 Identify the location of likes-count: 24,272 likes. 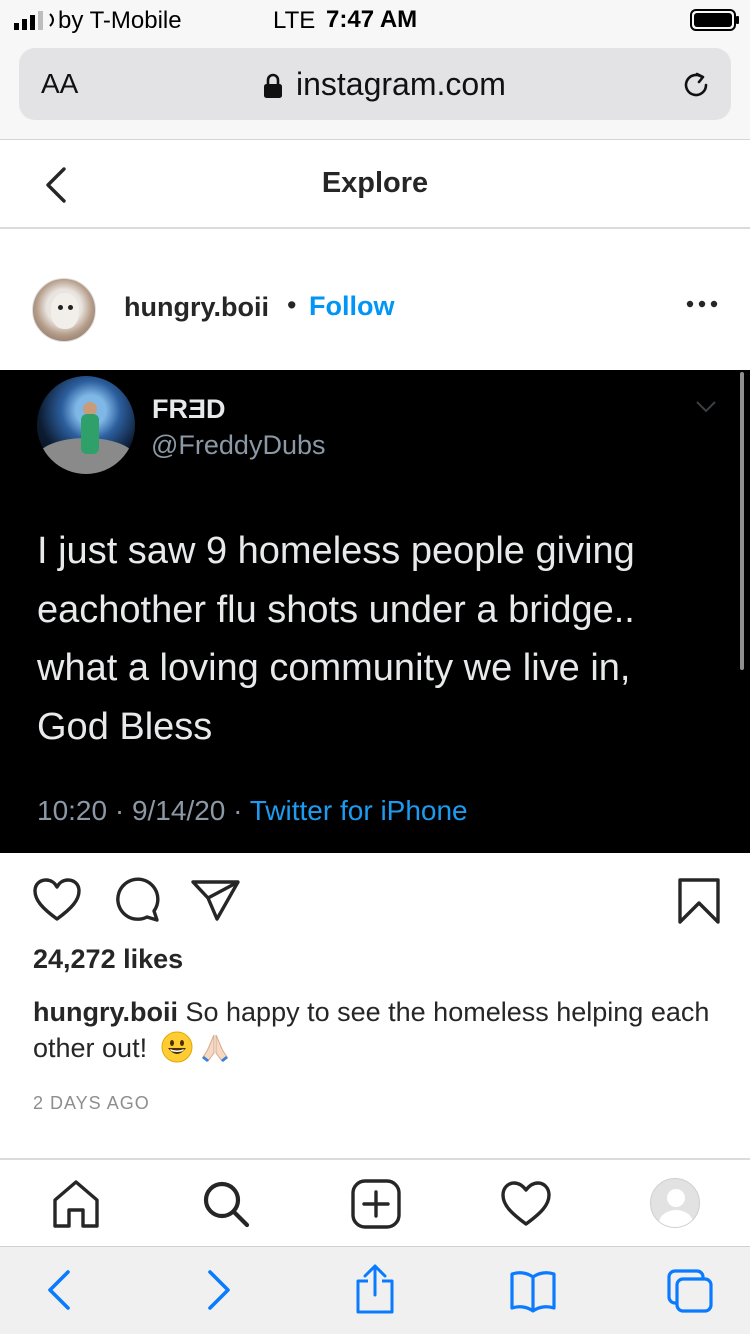
(108, 959).